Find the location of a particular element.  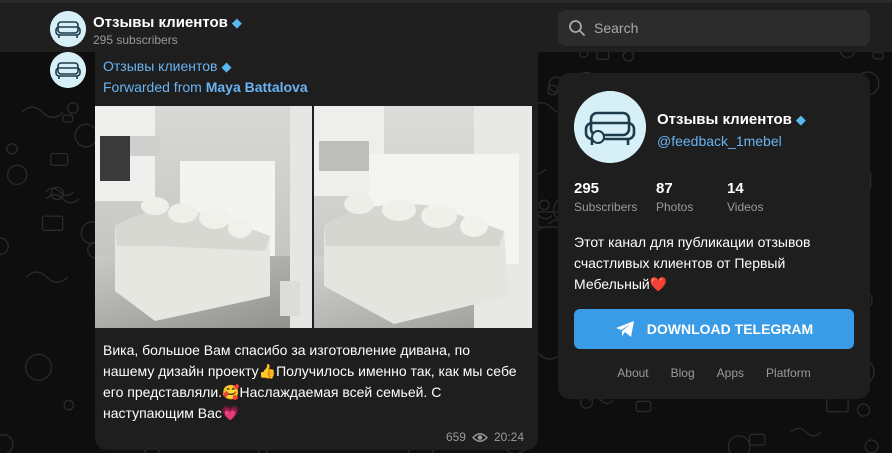

channel-avatar is located at coordinates (68, 29).